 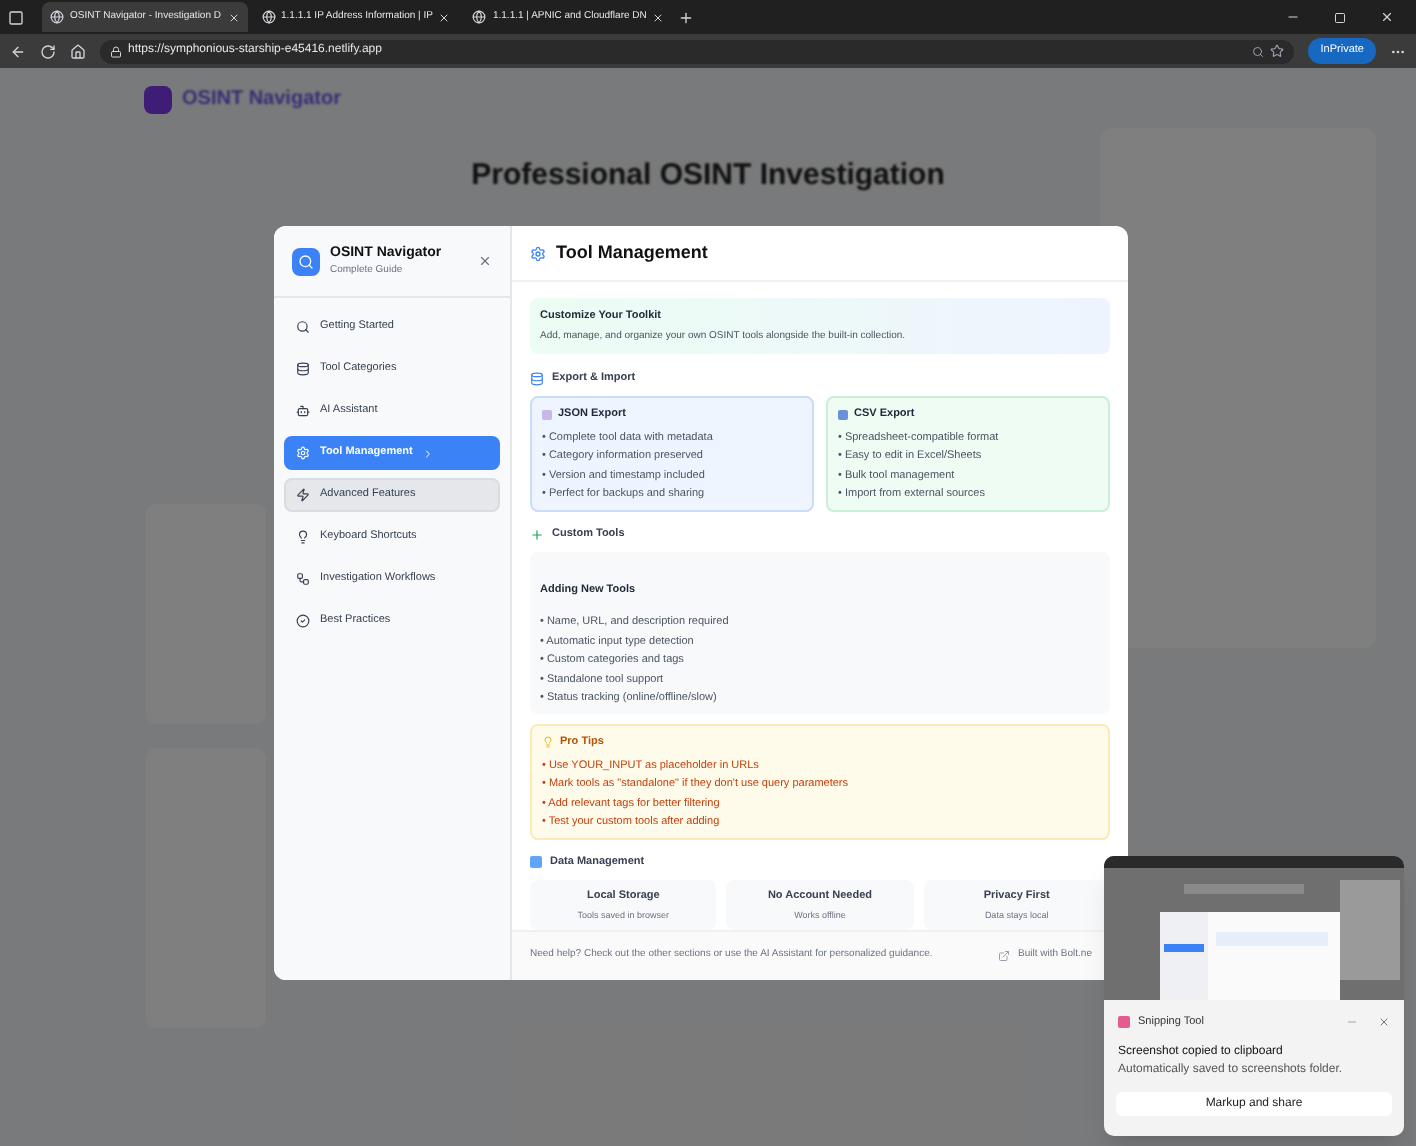 I want to click on brand-title: OSINT Navigator, so click(x=261, y=100).